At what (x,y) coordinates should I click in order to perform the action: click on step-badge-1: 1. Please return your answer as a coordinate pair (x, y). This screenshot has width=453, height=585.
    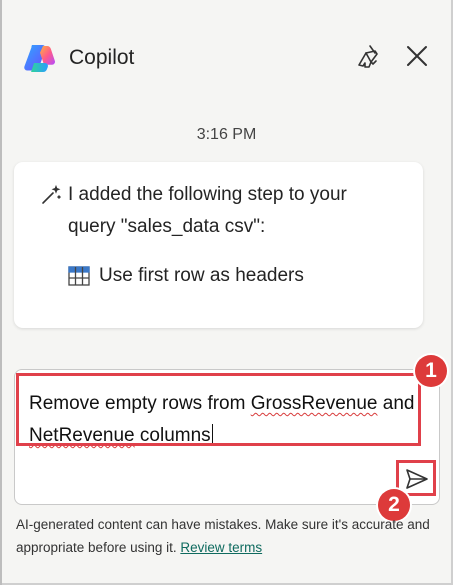
    Looking at the image, I should click on (431, 371).